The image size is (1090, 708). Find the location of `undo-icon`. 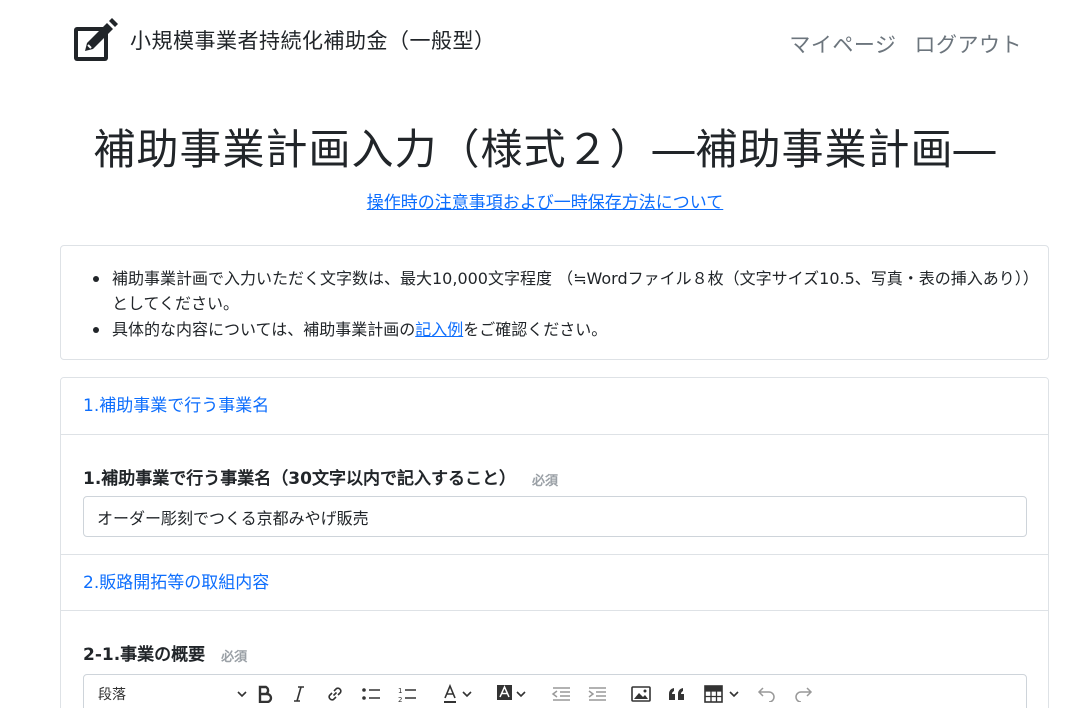

undo-icon is located at coordinates (766, 694).